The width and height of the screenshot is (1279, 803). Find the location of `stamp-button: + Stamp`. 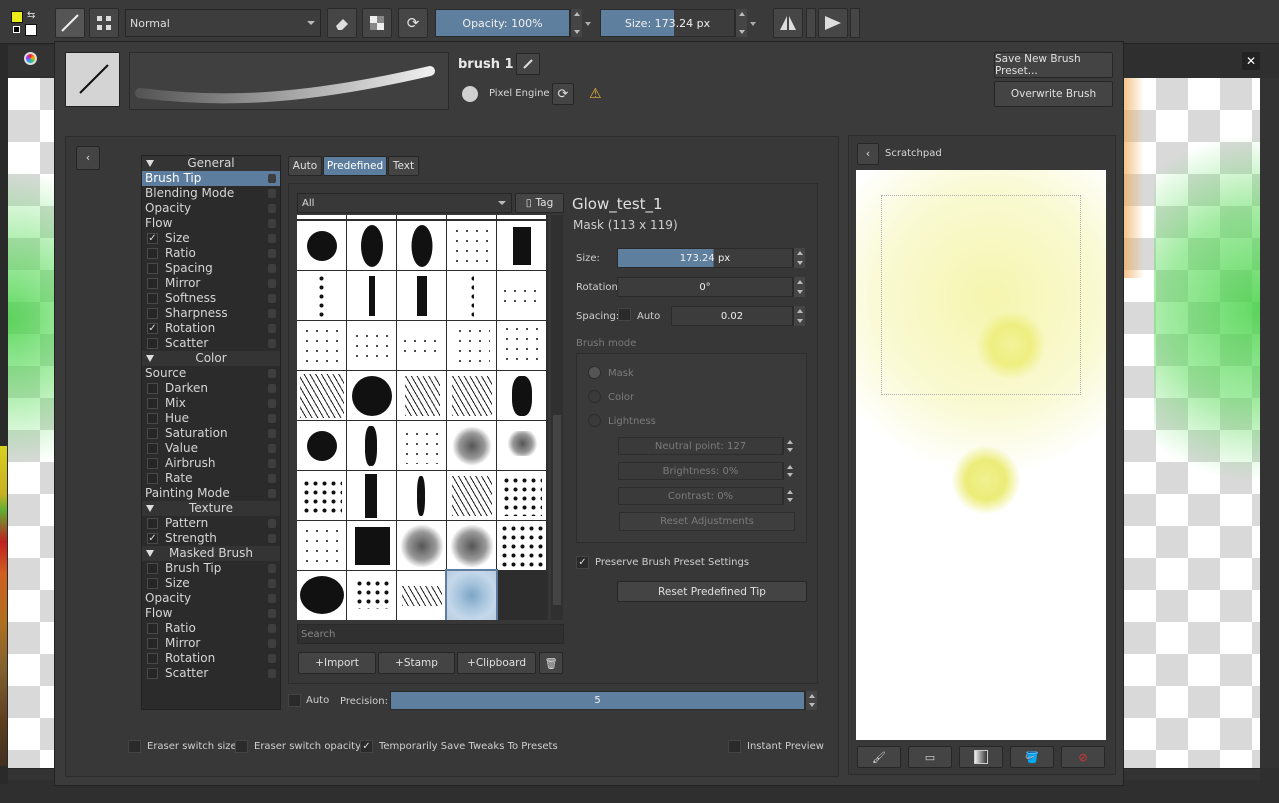

stamp-button: + Stamp is located at coordinates (416, 663).